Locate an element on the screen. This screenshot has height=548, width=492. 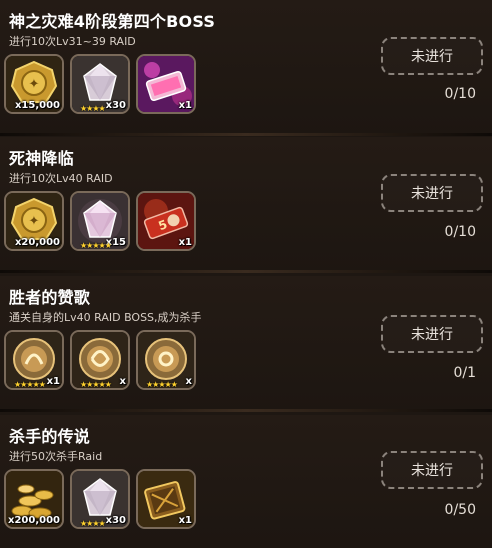
reward-list: ✦ x15,000 x30 ★★★★ x1 is located at coordinates (104, 87).